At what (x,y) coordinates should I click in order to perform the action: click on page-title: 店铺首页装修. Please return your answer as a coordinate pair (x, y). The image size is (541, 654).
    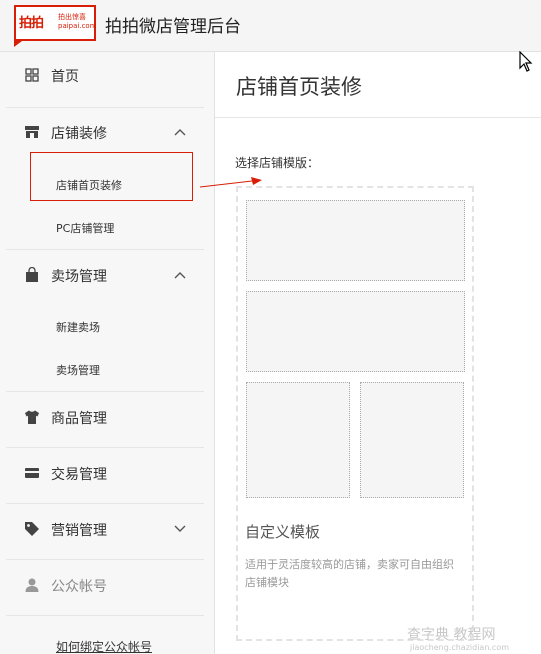
    Looking at the image, I should click on (299, 87).